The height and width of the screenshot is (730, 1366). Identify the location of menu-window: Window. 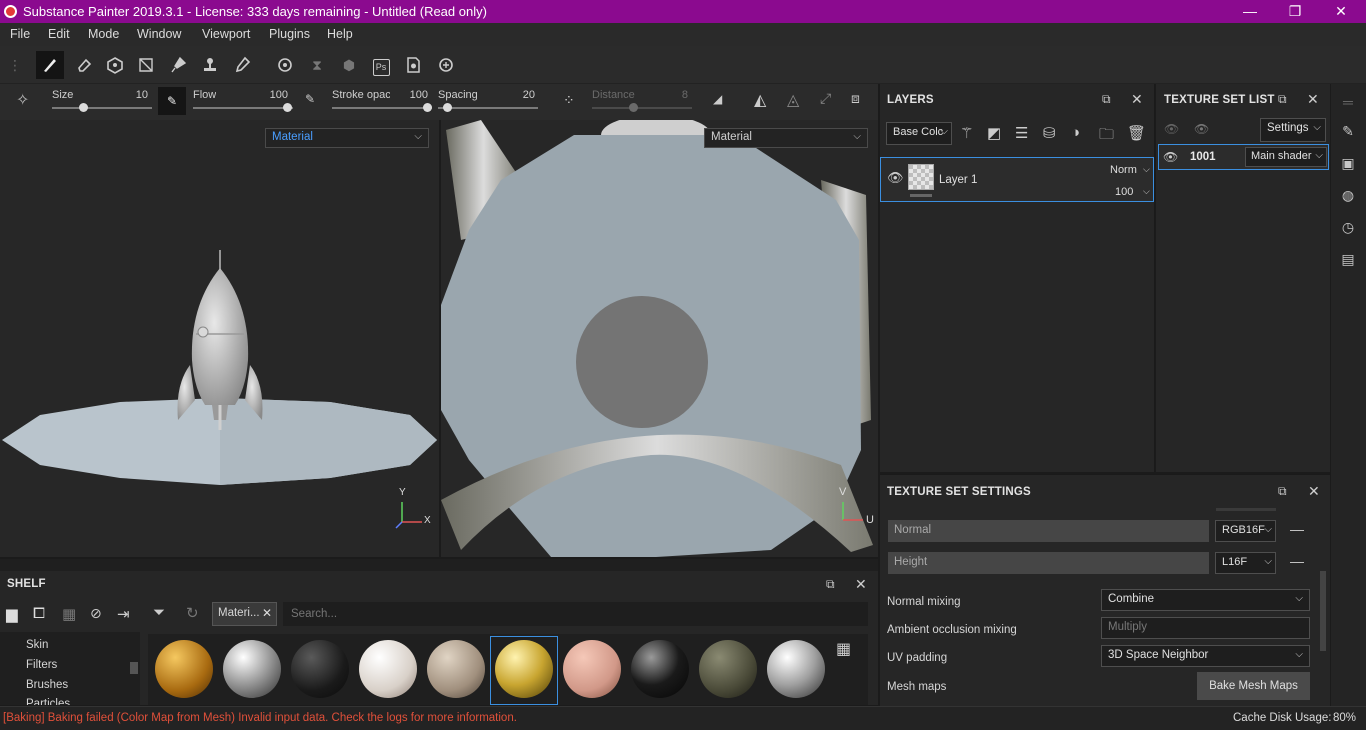
(159, 34).